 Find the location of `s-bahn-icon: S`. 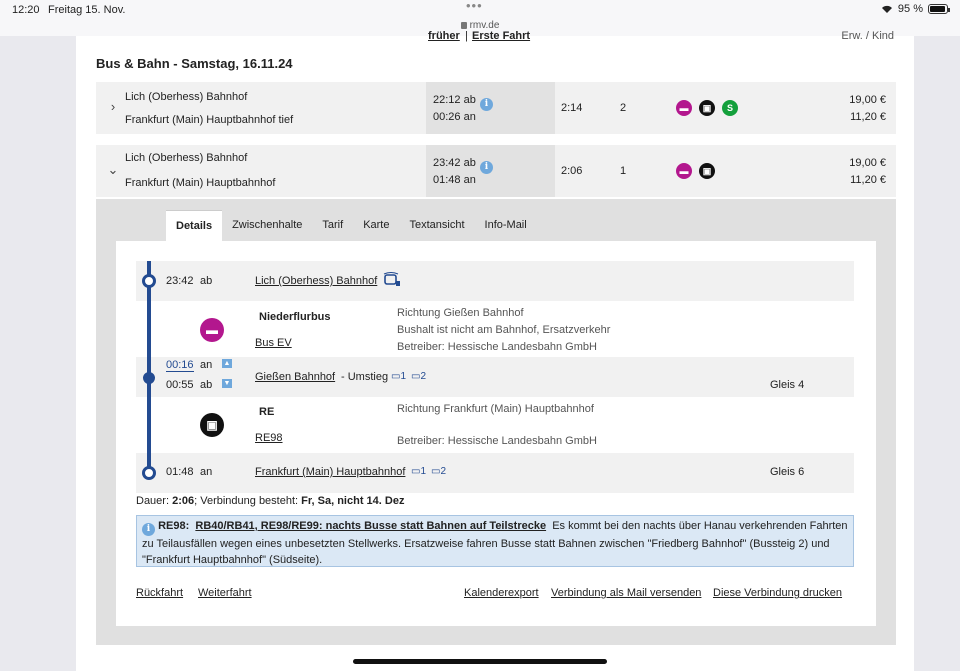

s-bahn-icon: S is located at coordinates (730, 108).